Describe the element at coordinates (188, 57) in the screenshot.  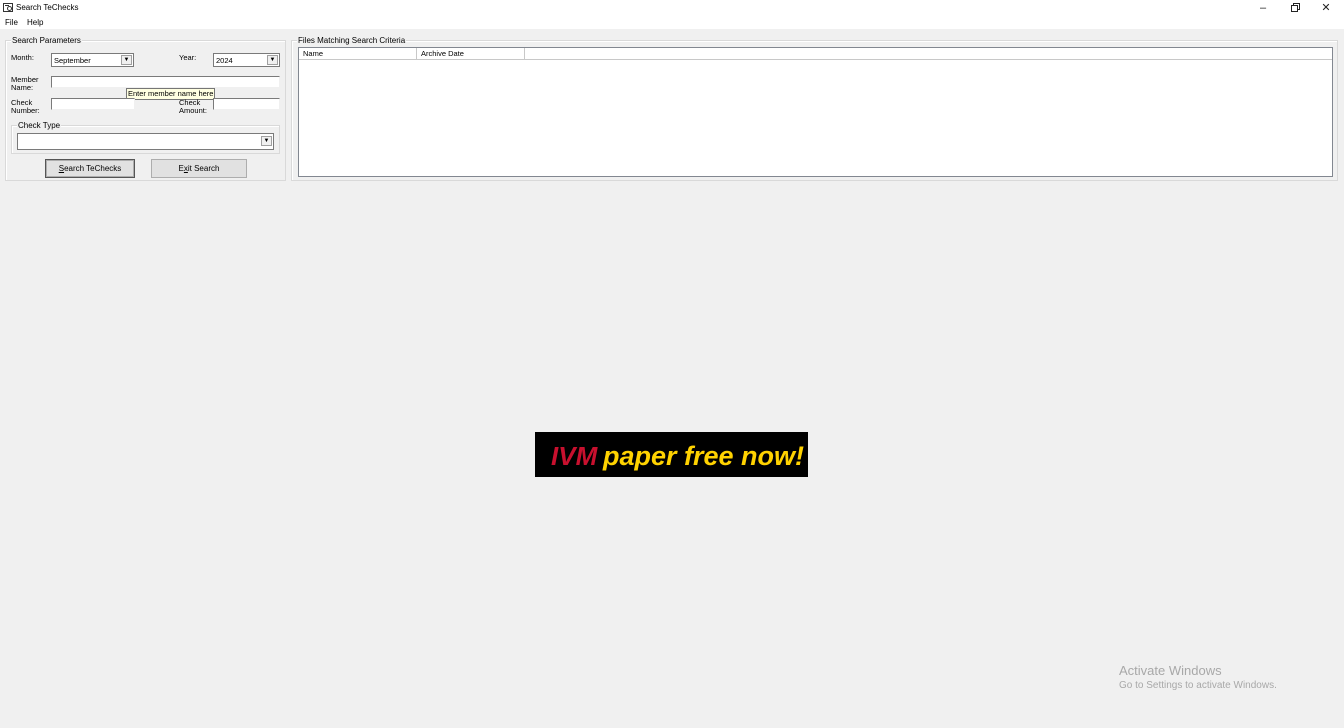
I see `year-label: Year:` at that location.